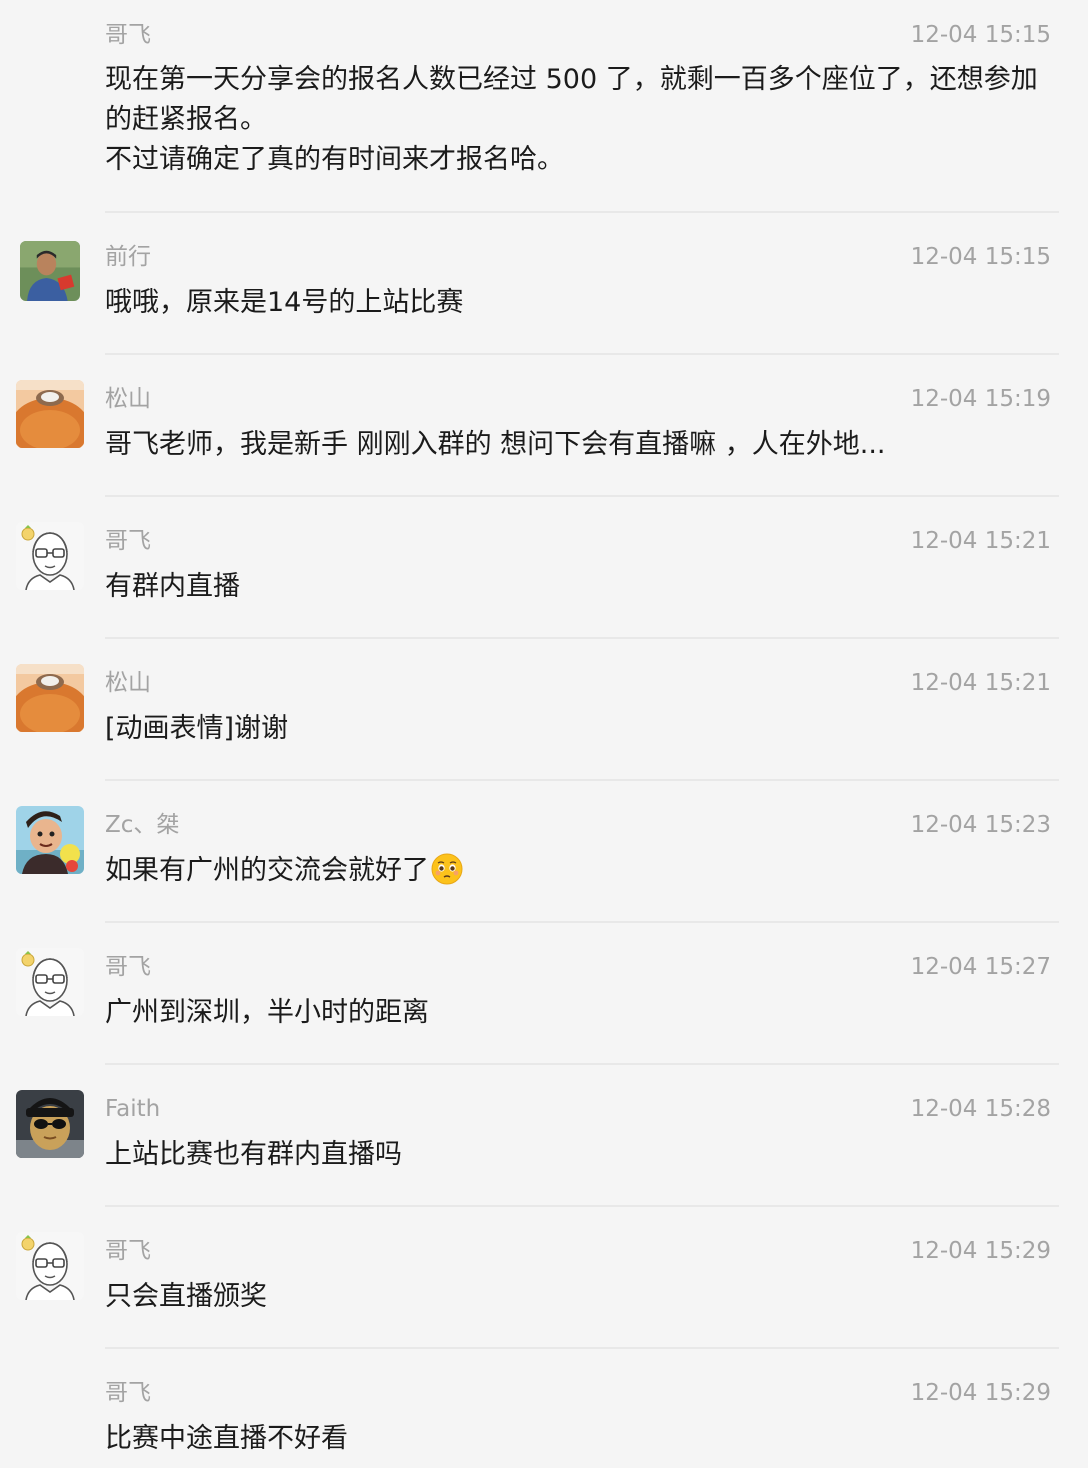  Describe the element at coordinates (267, 1012) in the screenshot. I see `message-text: 广州到深圳，半小时的距离` at that location.